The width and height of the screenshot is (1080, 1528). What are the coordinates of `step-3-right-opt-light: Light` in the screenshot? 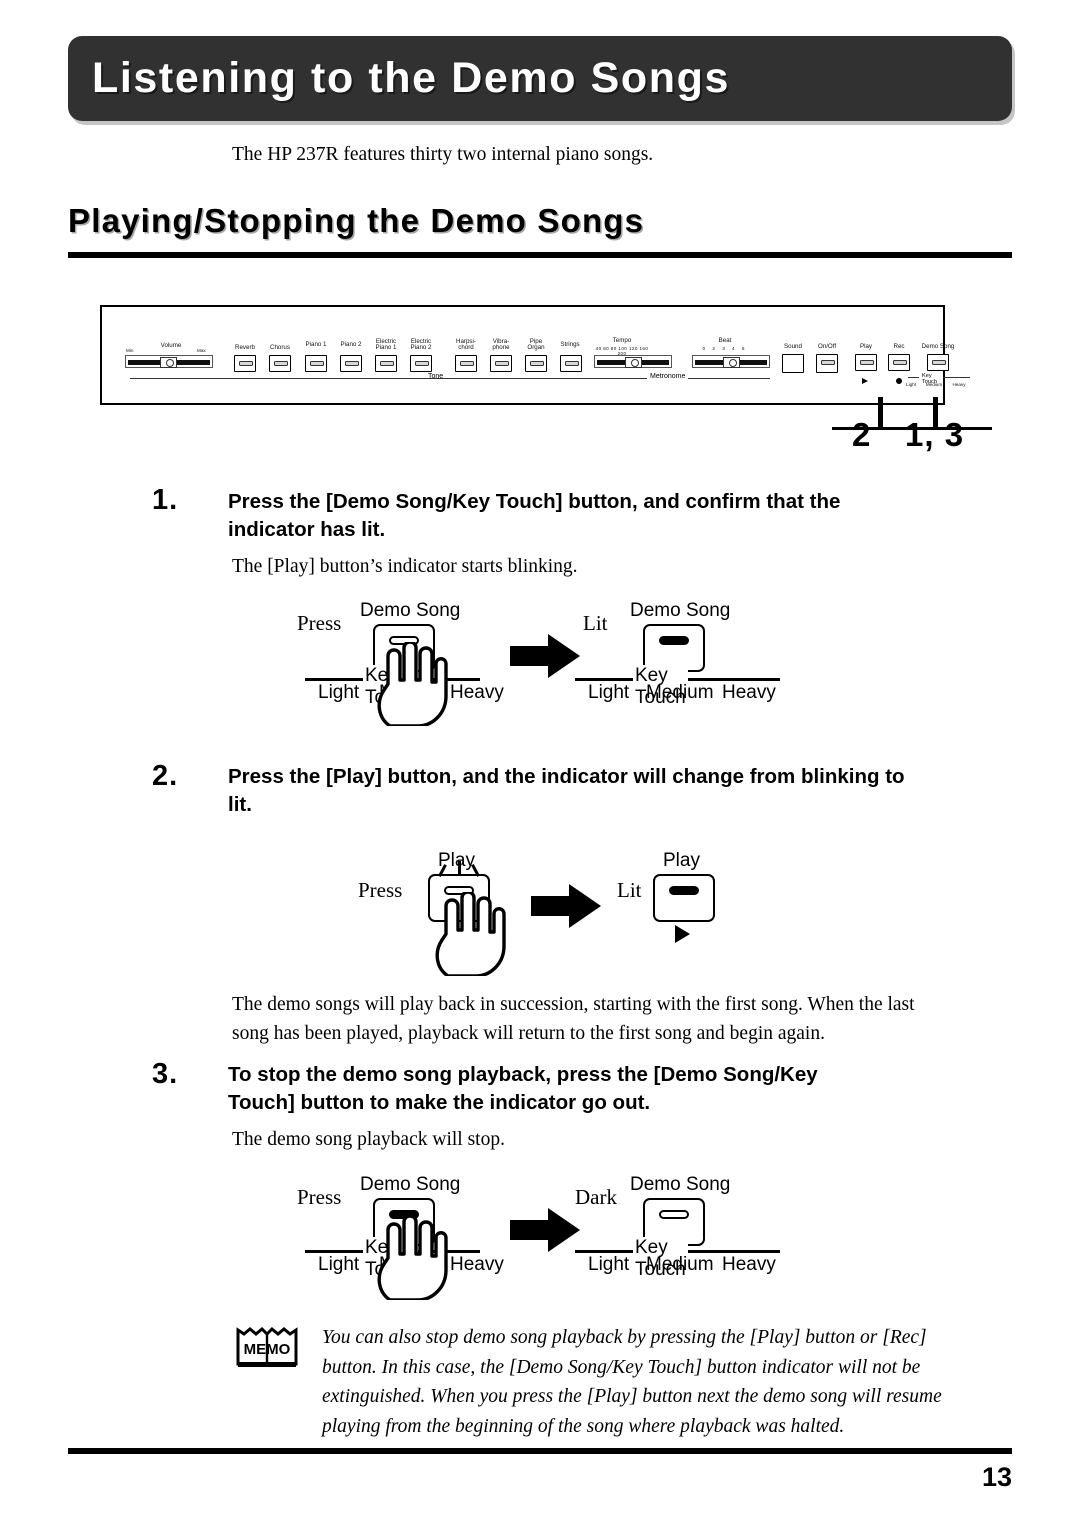 It's located at (609, 1264).